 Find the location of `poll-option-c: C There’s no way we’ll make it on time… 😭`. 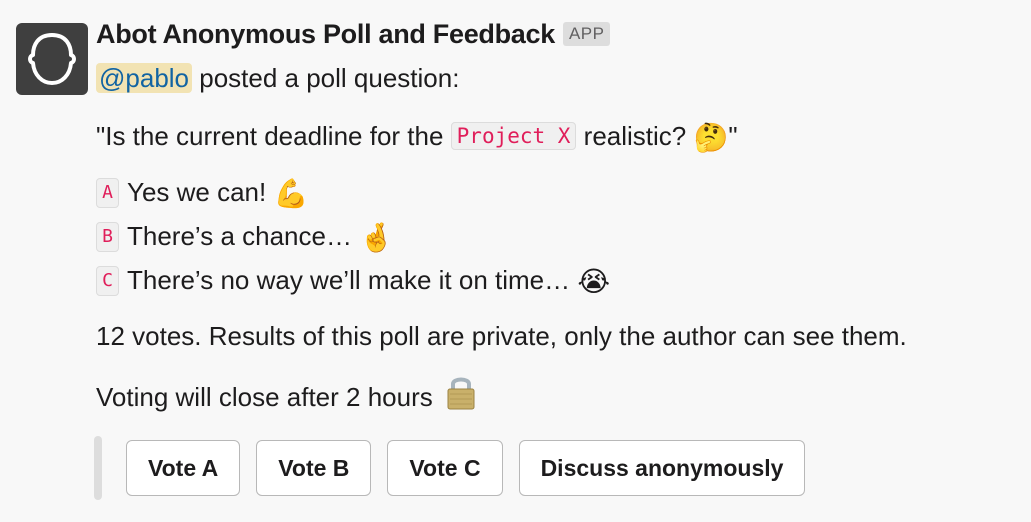

poll-option-c: C There’s no way we’ll make it on time… 😭 is located at coordinates (563, 280).